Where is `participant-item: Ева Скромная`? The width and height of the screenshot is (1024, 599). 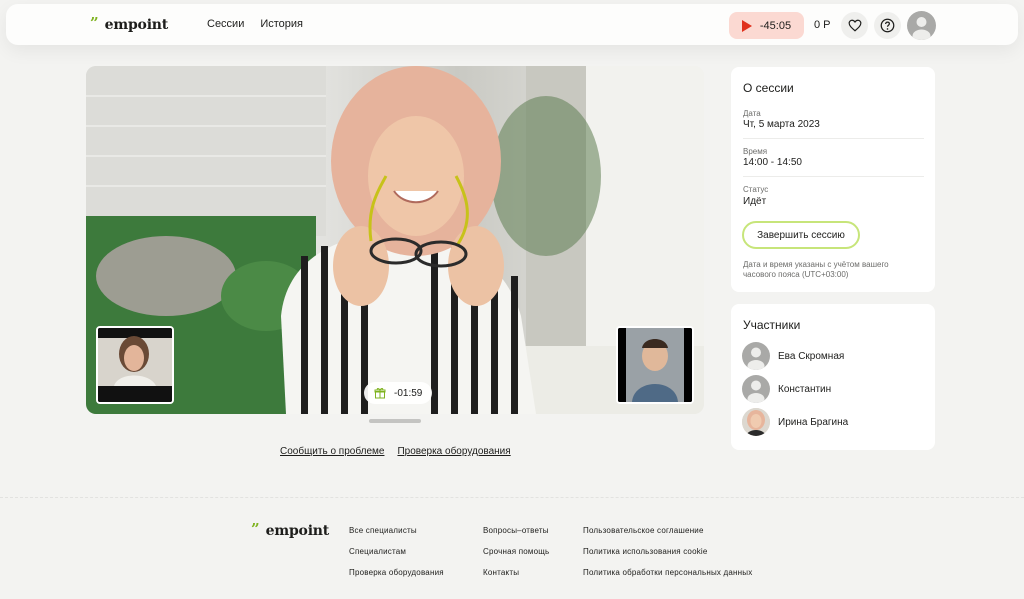 participant-item: Ева Скромная is located at coordinates (793, 356).